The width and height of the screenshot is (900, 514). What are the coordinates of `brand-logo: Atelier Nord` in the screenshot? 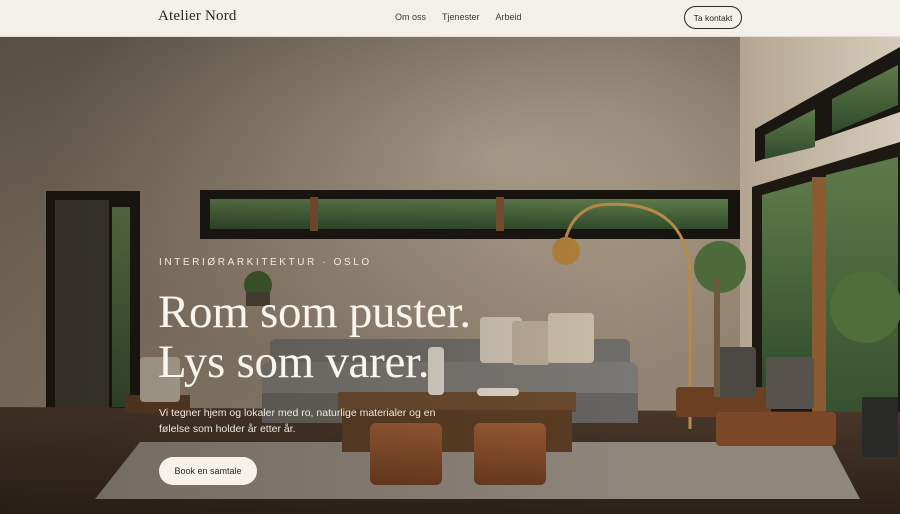 It's located at (197, 16).